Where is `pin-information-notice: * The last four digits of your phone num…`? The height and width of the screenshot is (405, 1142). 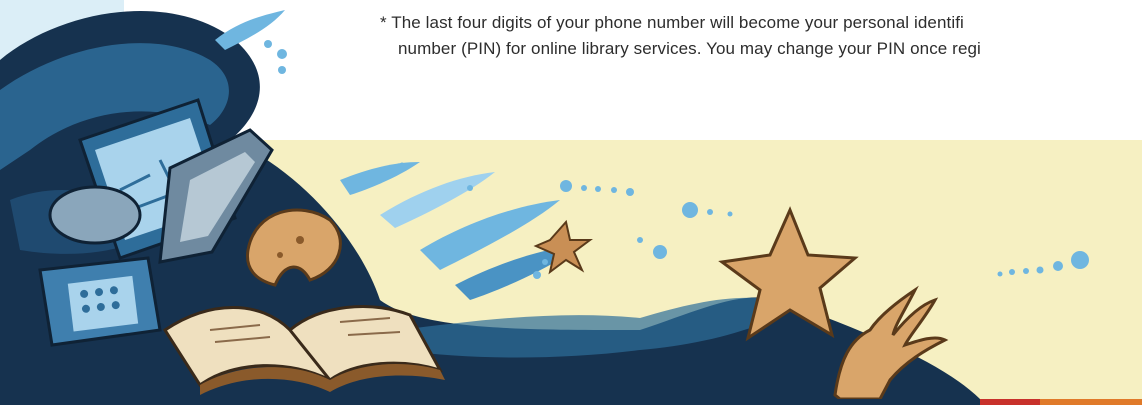 pin-information-notice: * The last four digits of your phone num… is located at coordinates (761, 36).